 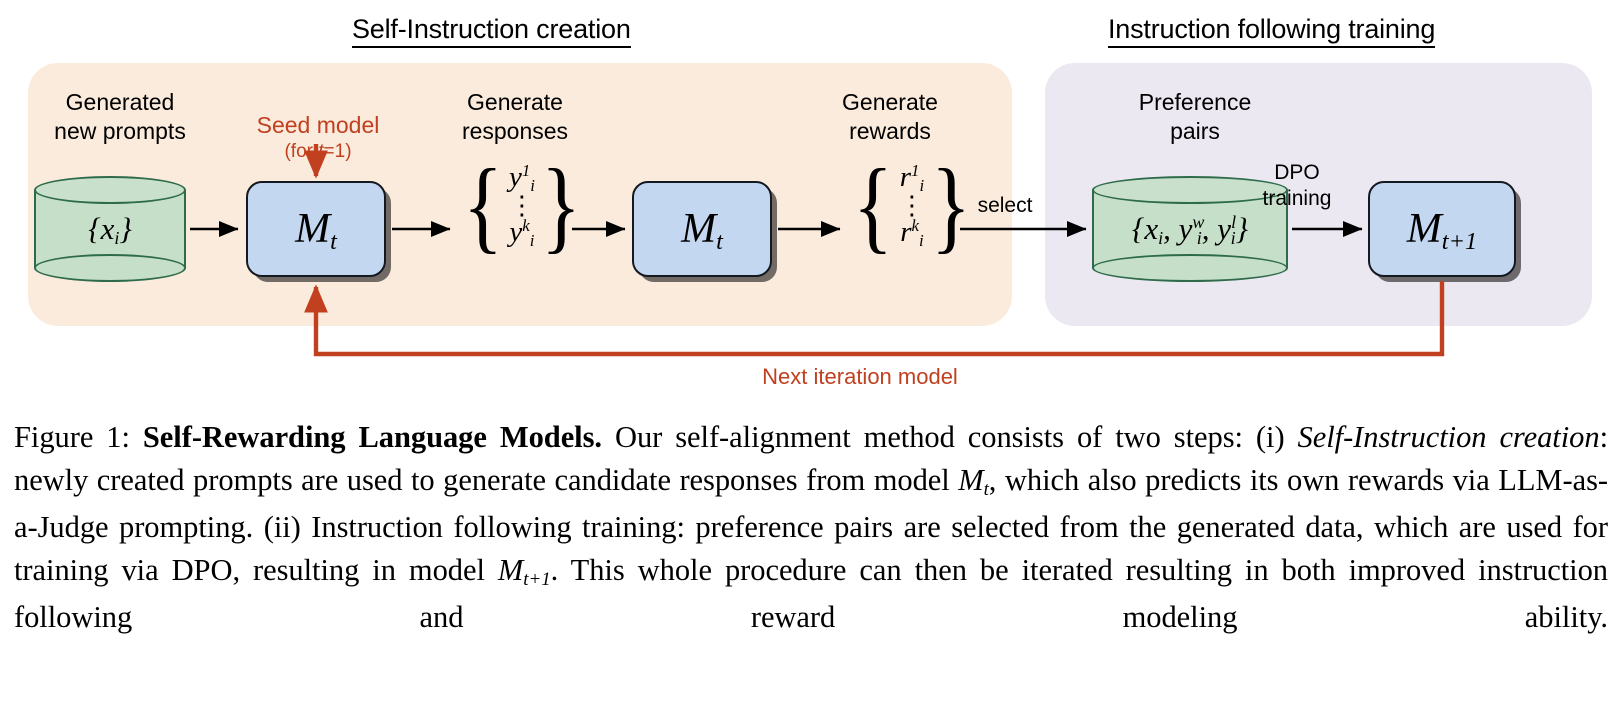 I want to click on edge-label-select: select, so click(x=1005, y=205).